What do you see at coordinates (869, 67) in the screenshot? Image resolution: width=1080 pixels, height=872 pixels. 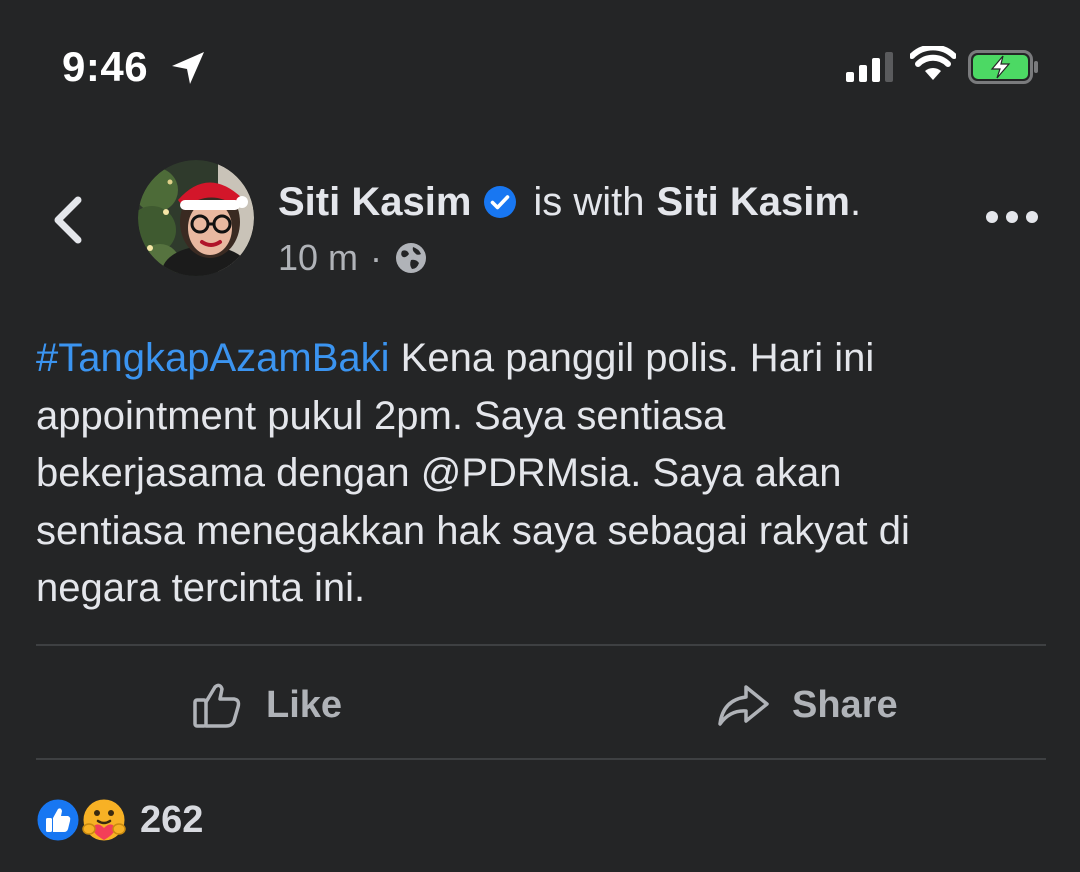 I see `cellular-signal-icon` at bounding box center [869, 67].